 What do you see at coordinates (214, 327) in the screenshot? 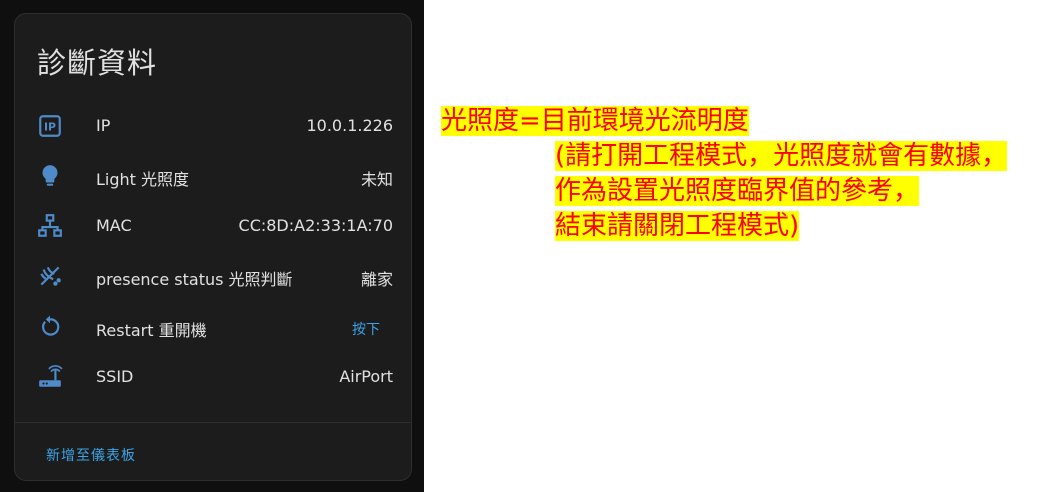
I see `row-restart: Restart 重開機 按下` at bounding box center [214, 327].